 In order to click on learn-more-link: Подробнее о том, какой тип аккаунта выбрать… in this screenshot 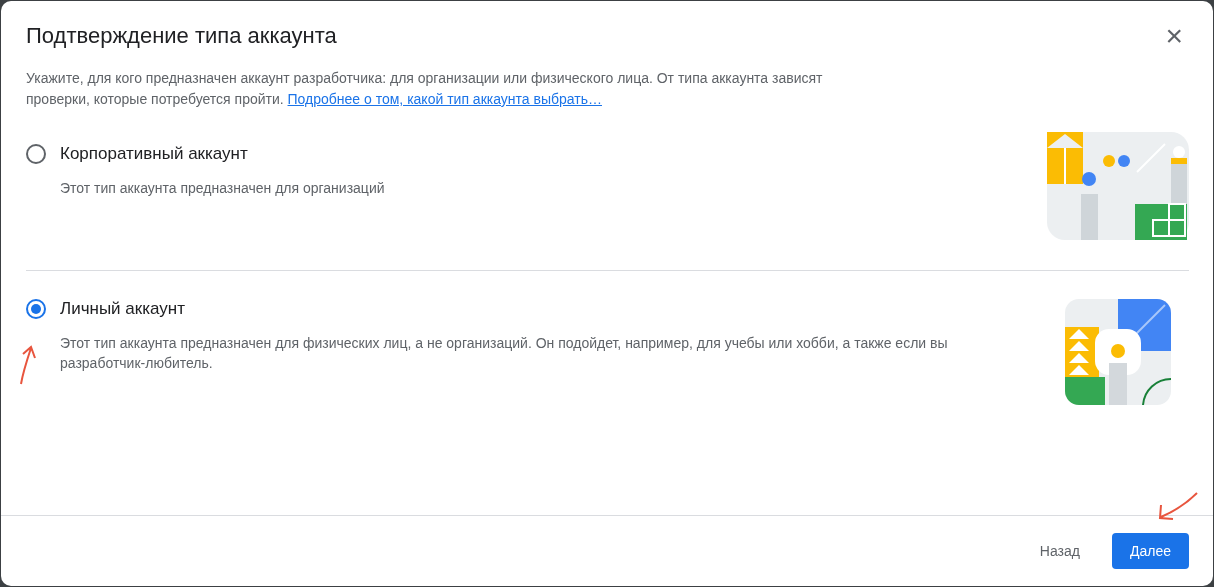, I will do `click(444, 99)`.